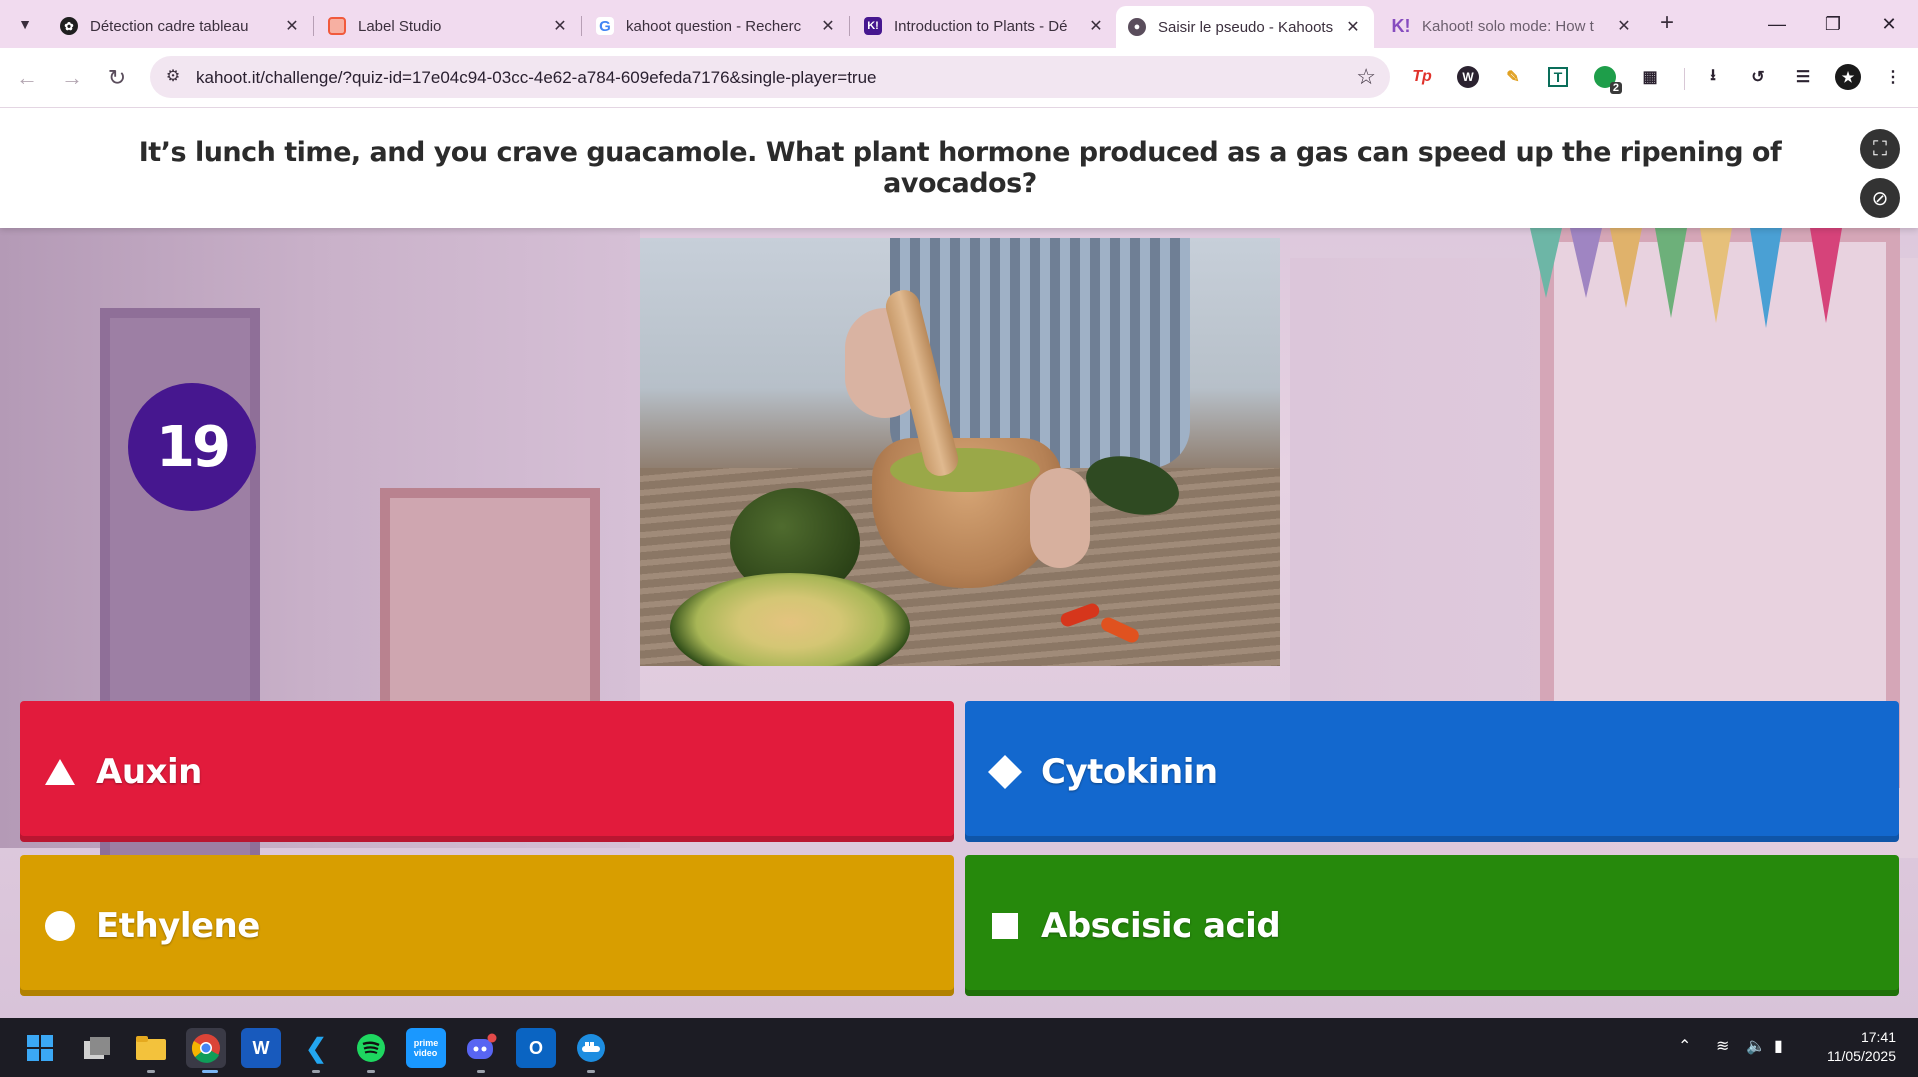  What do you see at coordinates (1650, 77) in the screenshot?
I see `extensions-puzzle-icon: ▦` at bounding box center [1650, 77].